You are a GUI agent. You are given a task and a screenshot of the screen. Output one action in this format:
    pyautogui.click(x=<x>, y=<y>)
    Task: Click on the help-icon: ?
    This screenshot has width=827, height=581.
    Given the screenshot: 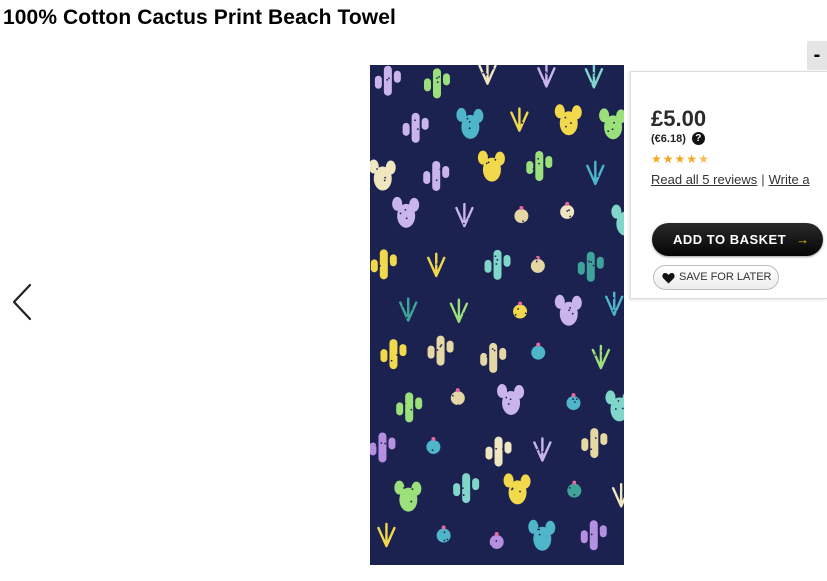 What is the action you would take?
    pyautogui.click(x=698, y=138)
    